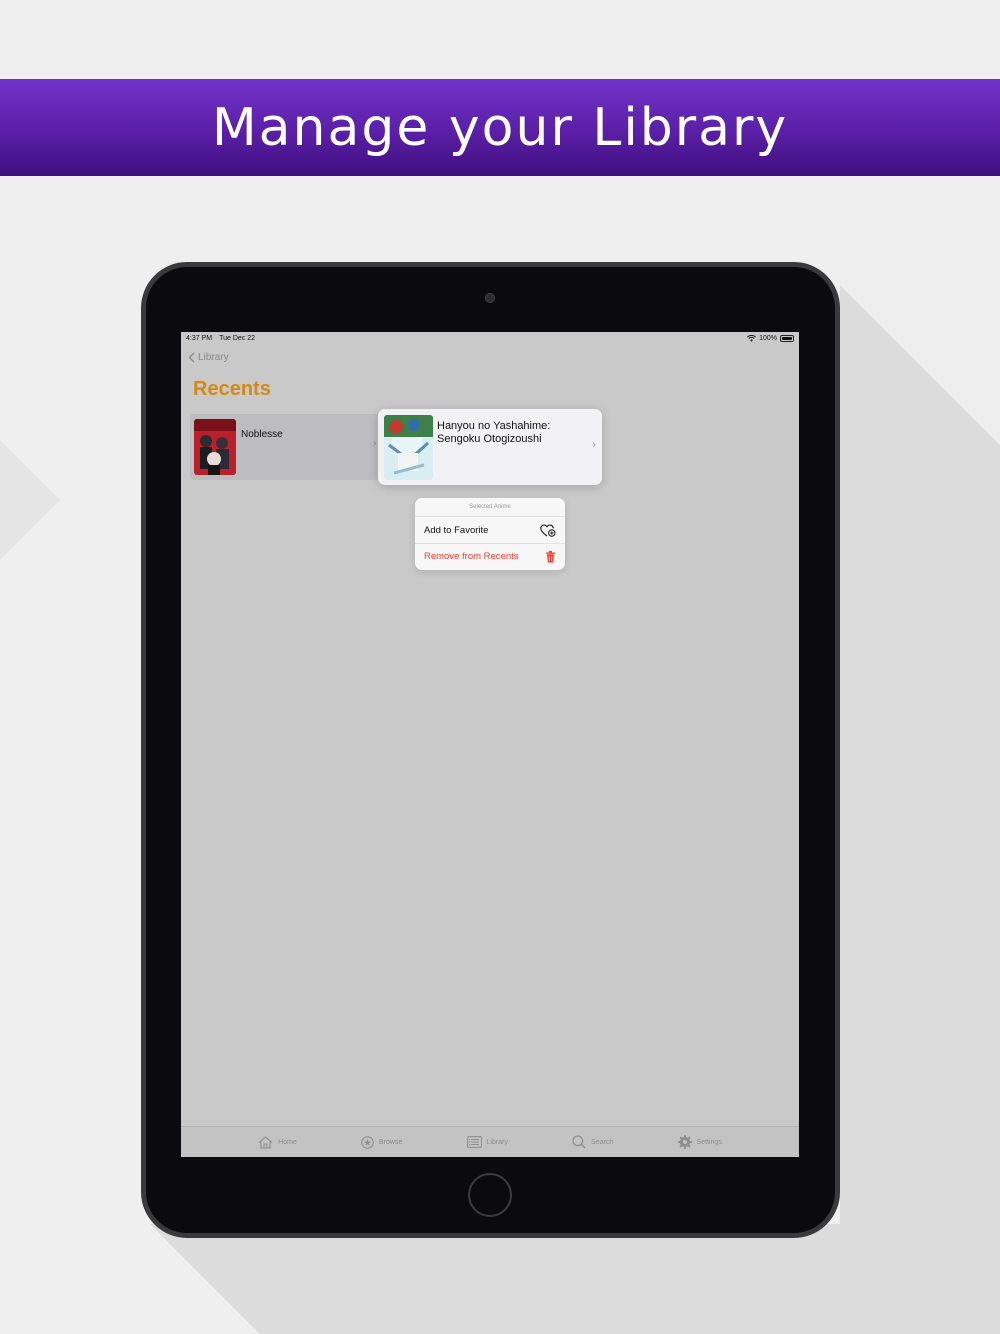  I want to click on add-favorite-label: Add to Favorite, so click(456, 530).